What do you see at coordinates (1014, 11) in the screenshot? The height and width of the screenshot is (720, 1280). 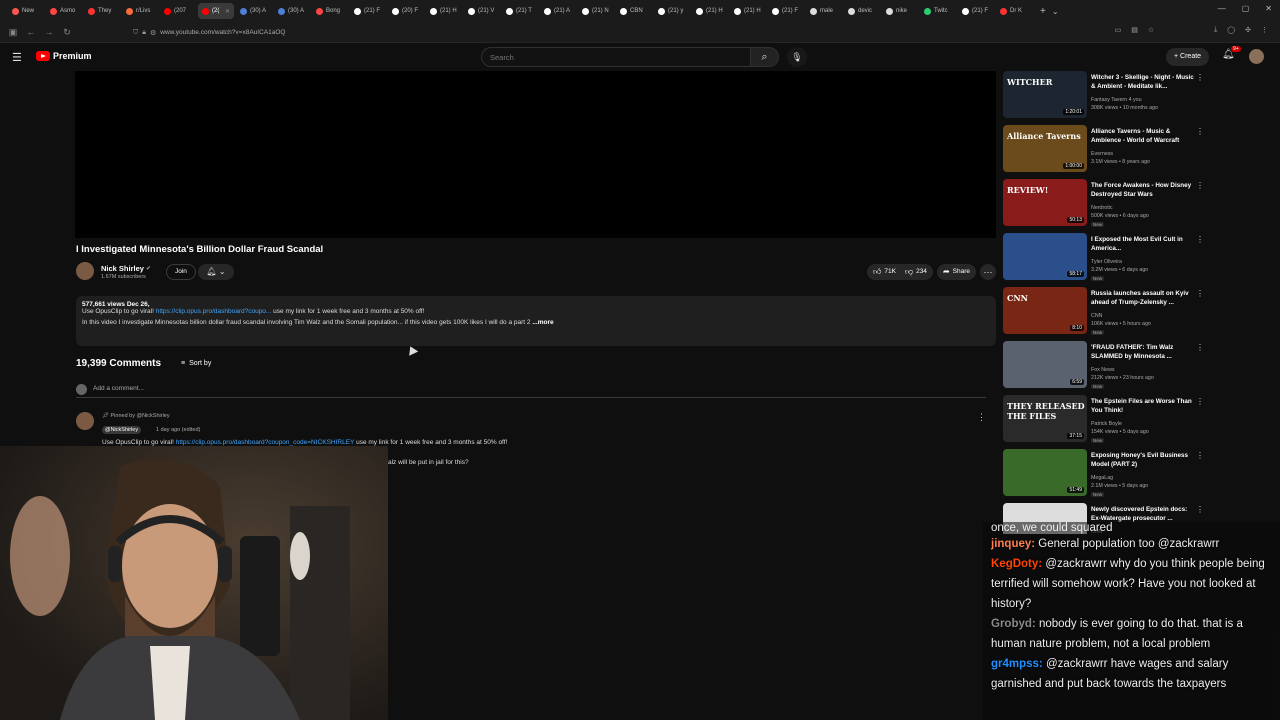 I see `browser-tab: Dr K` at bounding box center [1014, 11].